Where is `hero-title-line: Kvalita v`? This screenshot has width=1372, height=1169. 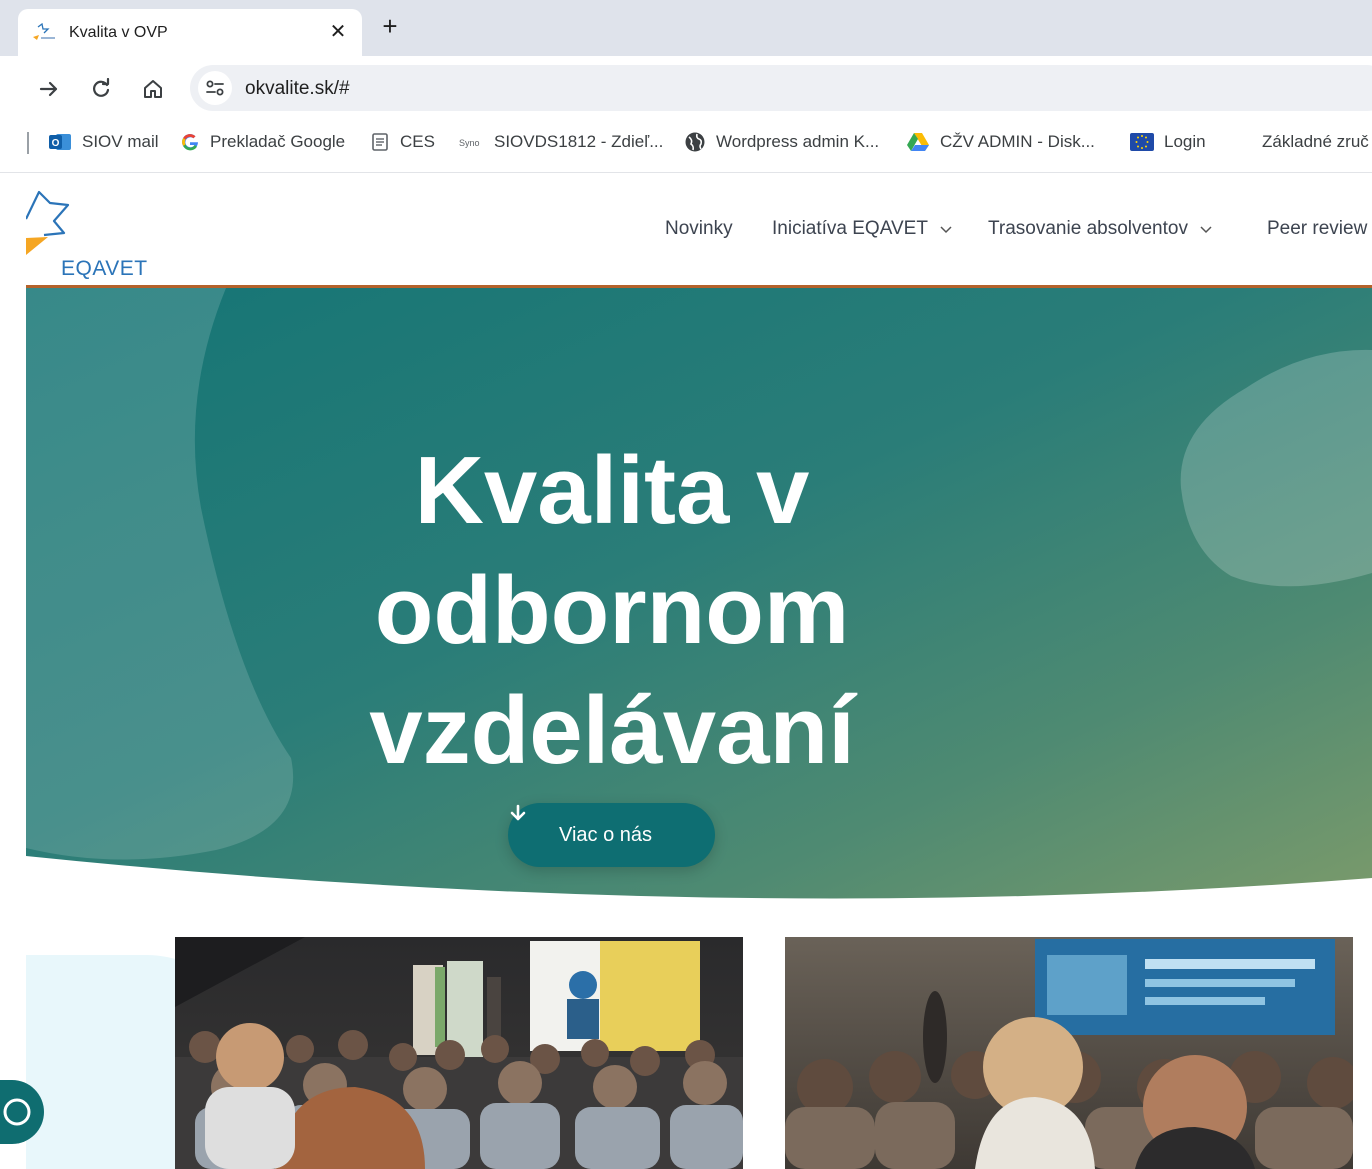 hero-title-line: Kvalita v is located at coordinates (612, 490).